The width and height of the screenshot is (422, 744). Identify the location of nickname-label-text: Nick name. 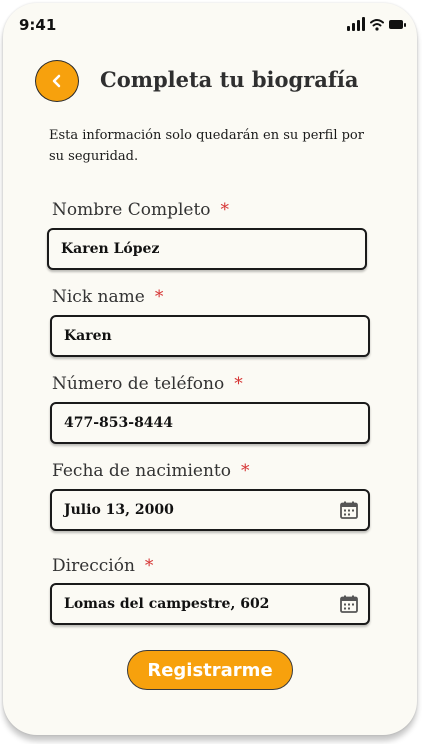
(98, 297).